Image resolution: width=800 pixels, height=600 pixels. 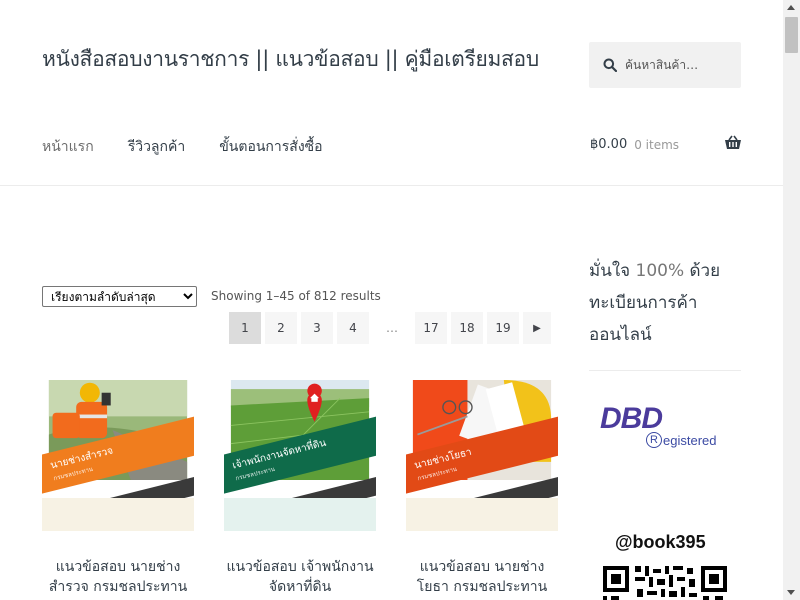 I want to click on sort-order-select: เรียงตามลำดับล่าสุด, so click(x=119, y=296).